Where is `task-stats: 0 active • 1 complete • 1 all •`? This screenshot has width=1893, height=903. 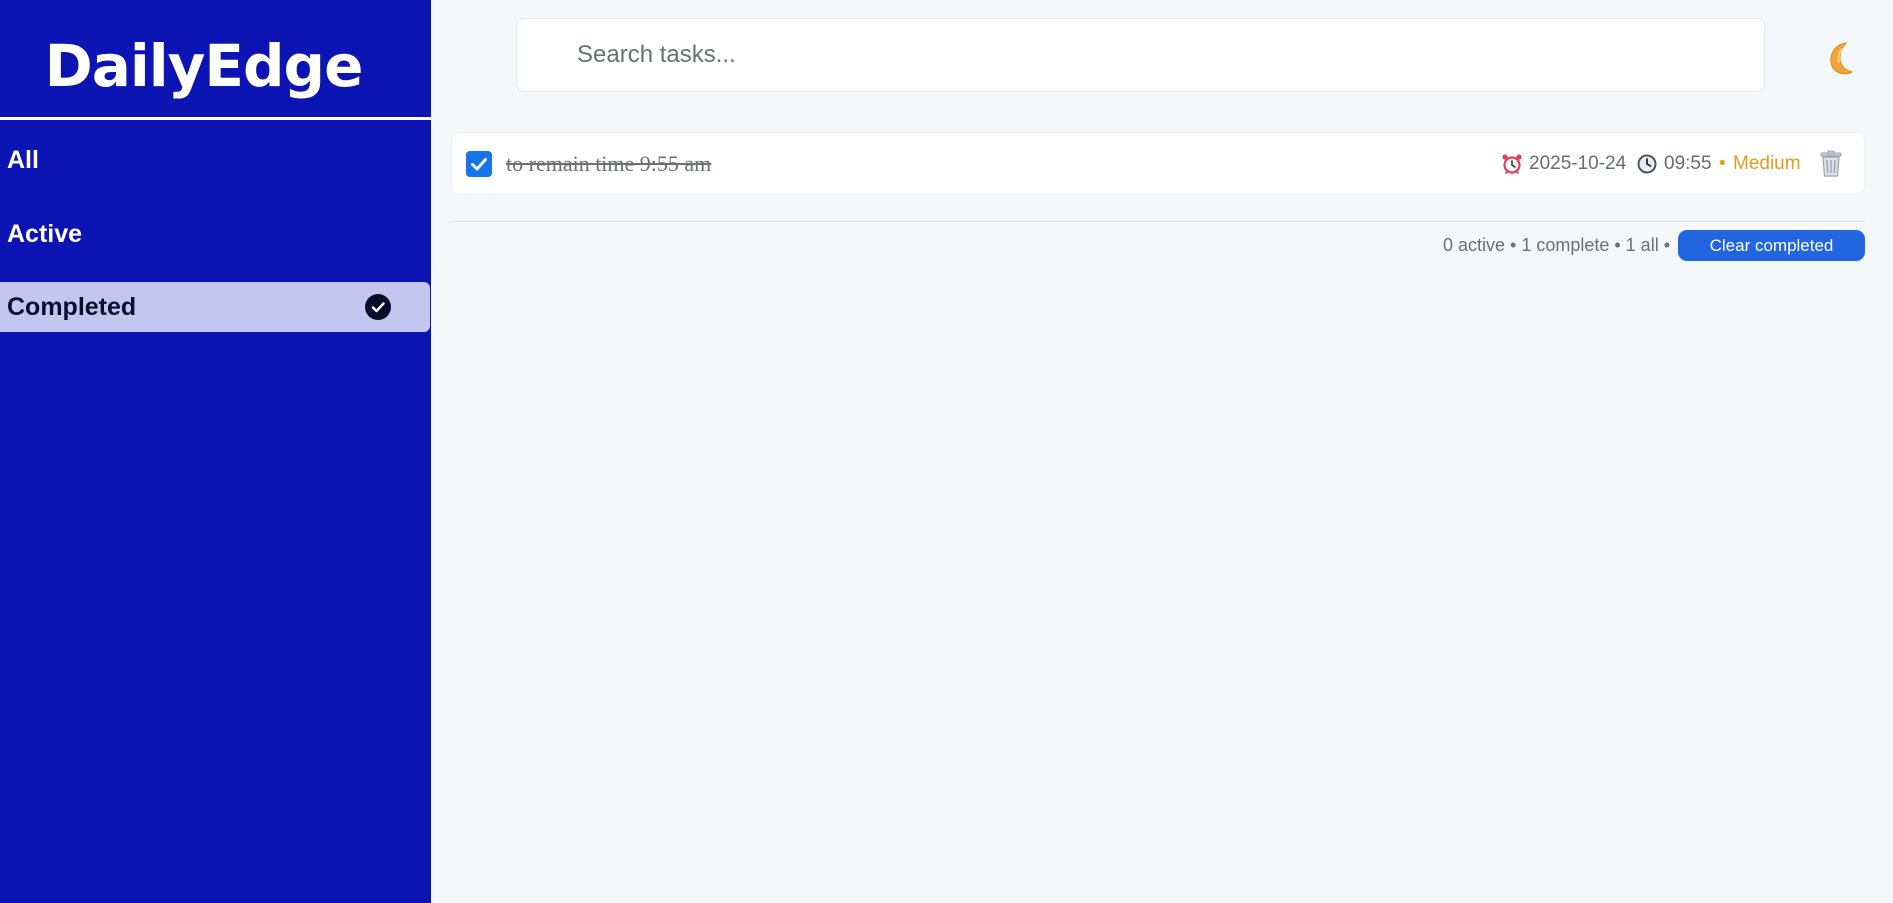
task-stats: 0 active • 1 complete • 1 all • is located at coordinates (1556, 245).